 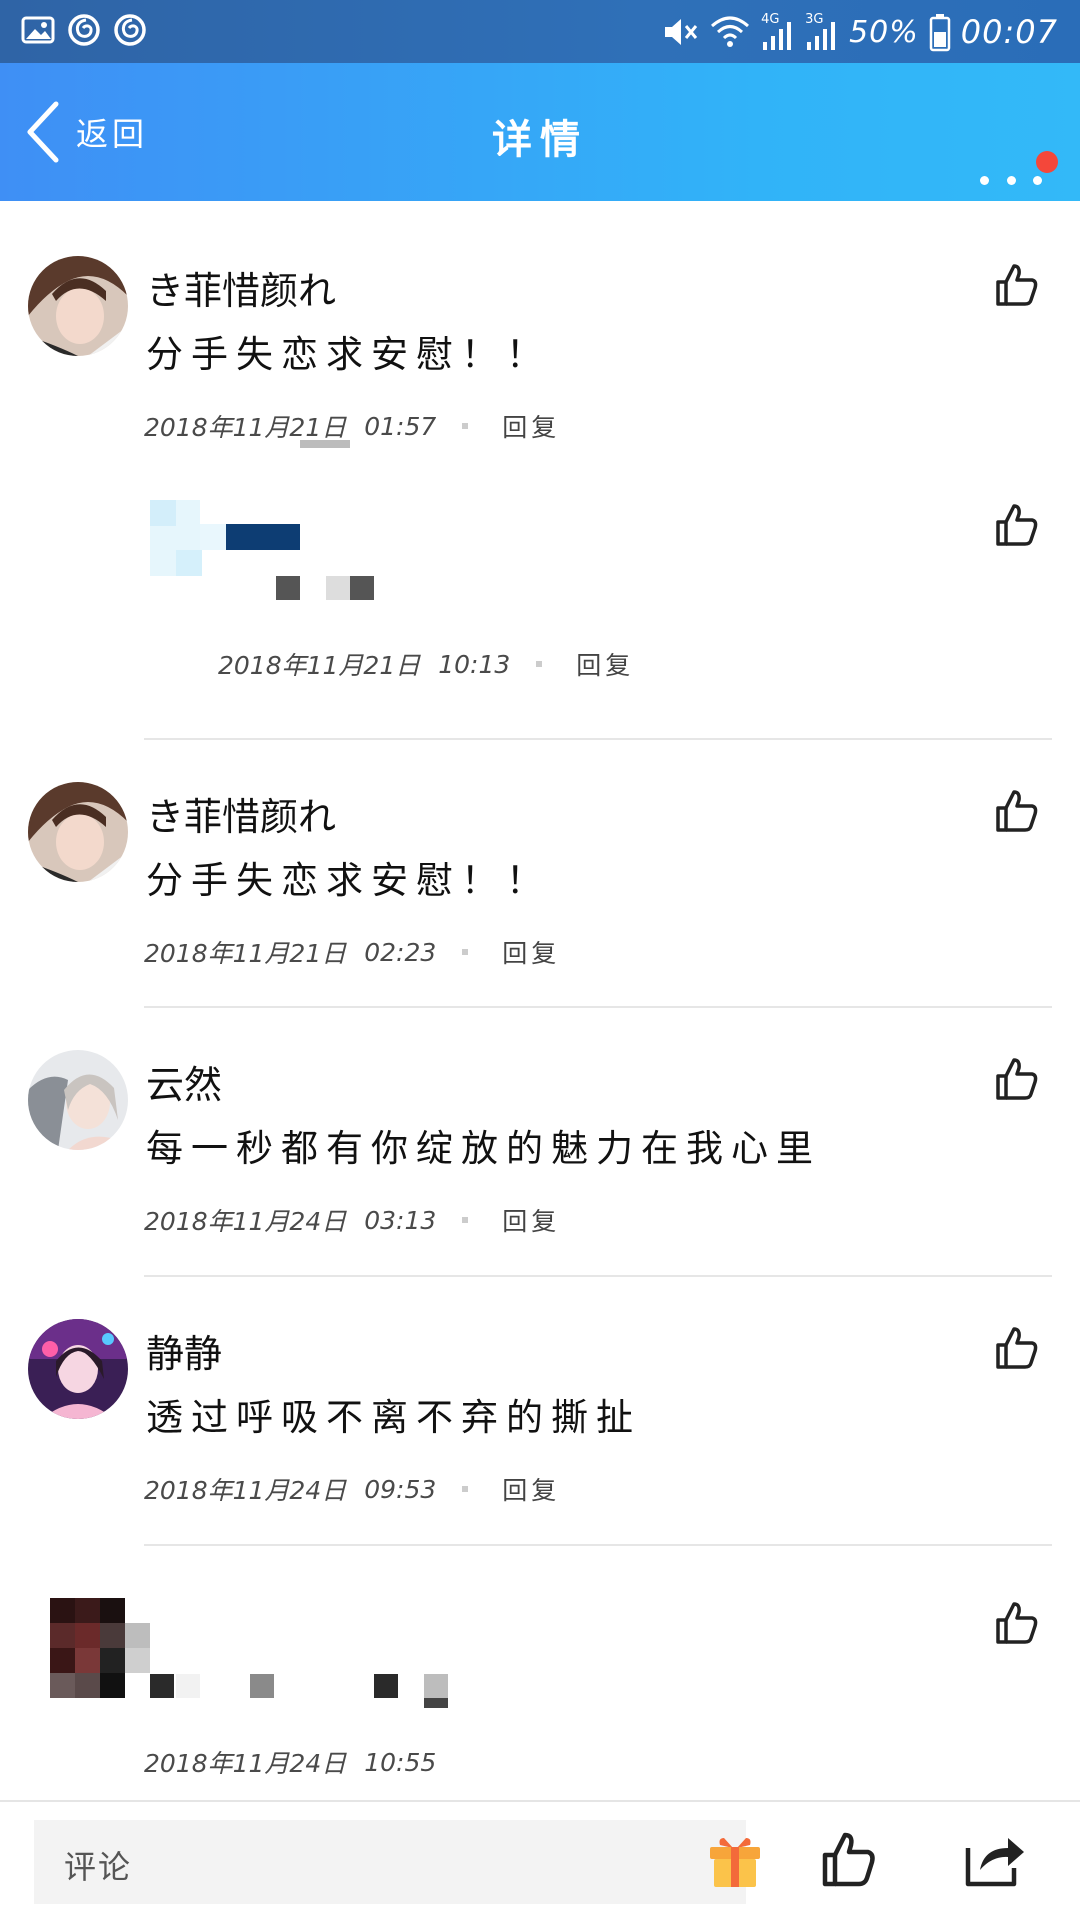 What do you see at coordinates (1047, 162) in the screenshot?
I see `notification-badge` at bounding box center [1047, 162].